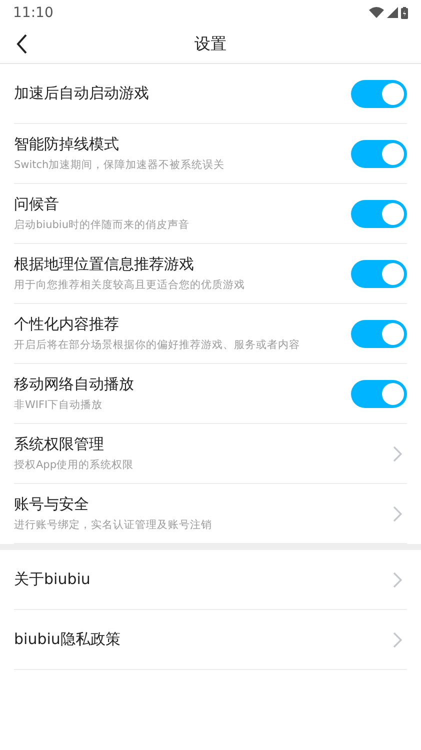  Describe the element at coordinates (33, 12) in the screenshot. I see `status-time: 11:10` at that location.